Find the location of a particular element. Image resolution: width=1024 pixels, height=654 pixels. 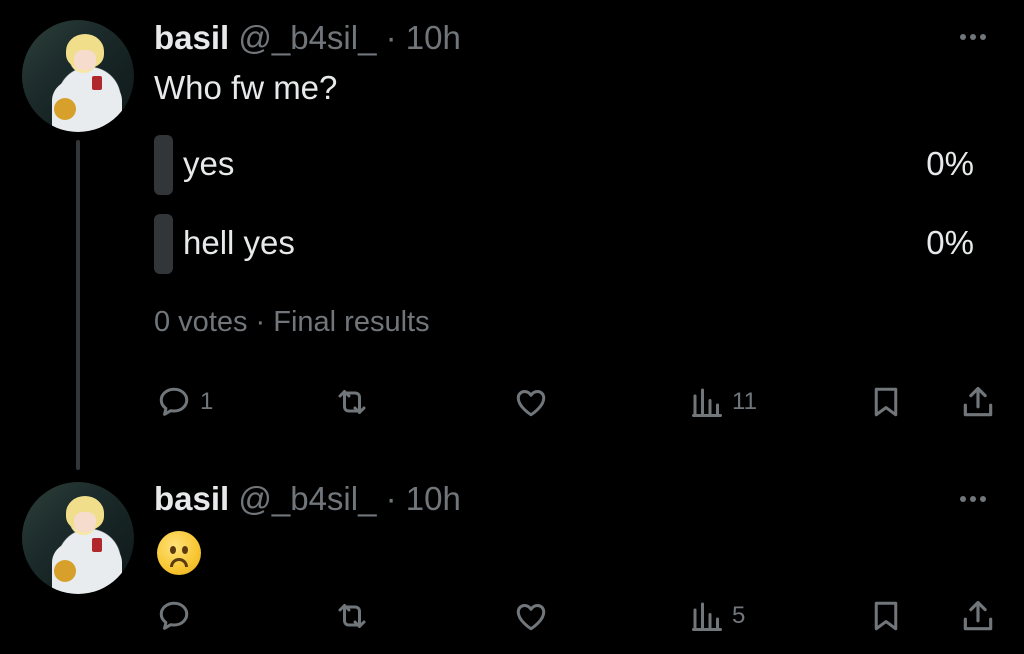

views-button: 5 is located at coordinates (717, 616).